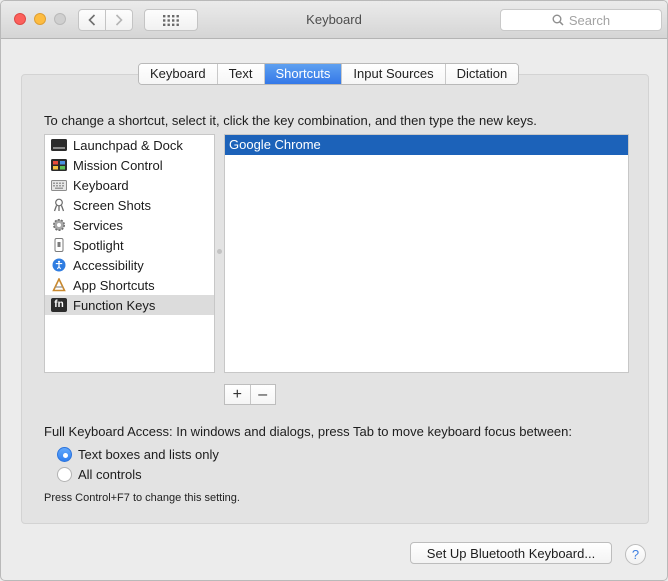  Describe the element at coordinates (59, 305) in the screenshot. I see `fn-icon: fn` at that location.